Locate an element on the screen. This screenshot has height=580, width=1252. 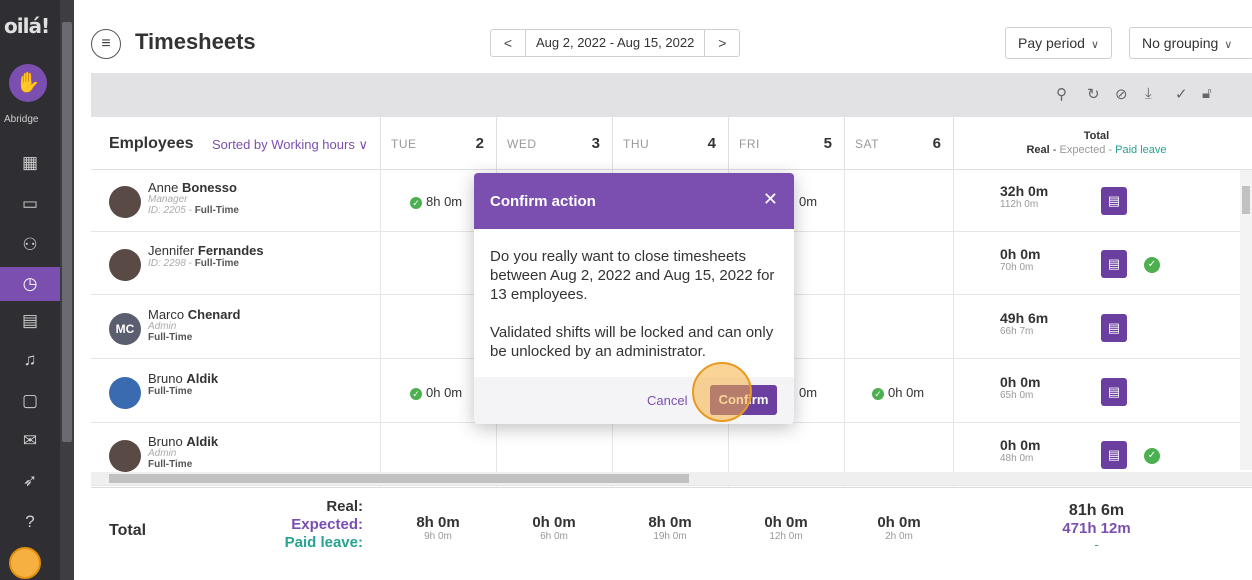
table-toolbar: ⚲ ↻ ⊘ ⤓ ✓ 🔓︎ is located at coordinates (671, 95).